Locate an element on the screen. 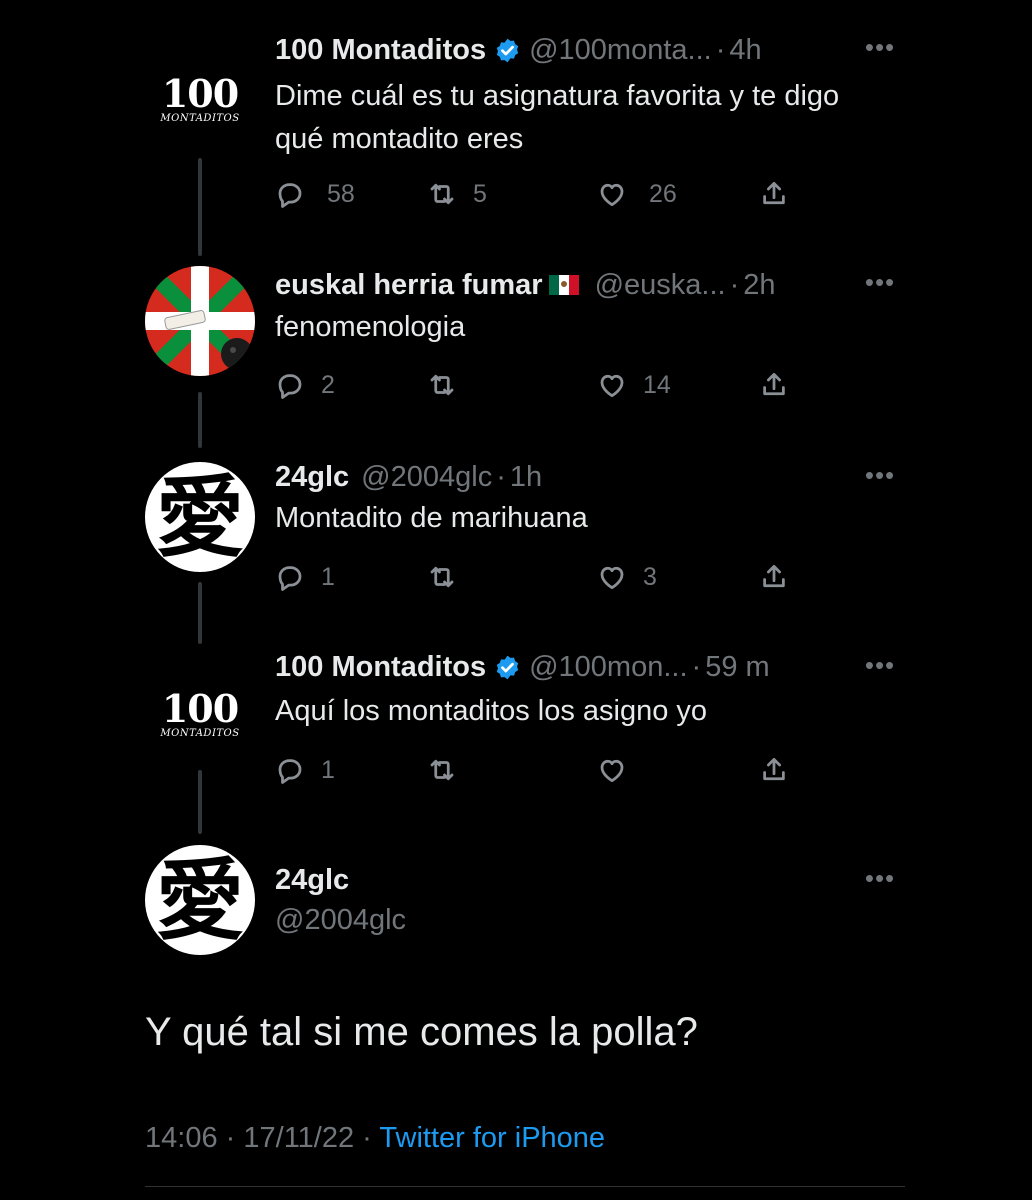  reply-count: 58 is located at coordinates (341, 193).